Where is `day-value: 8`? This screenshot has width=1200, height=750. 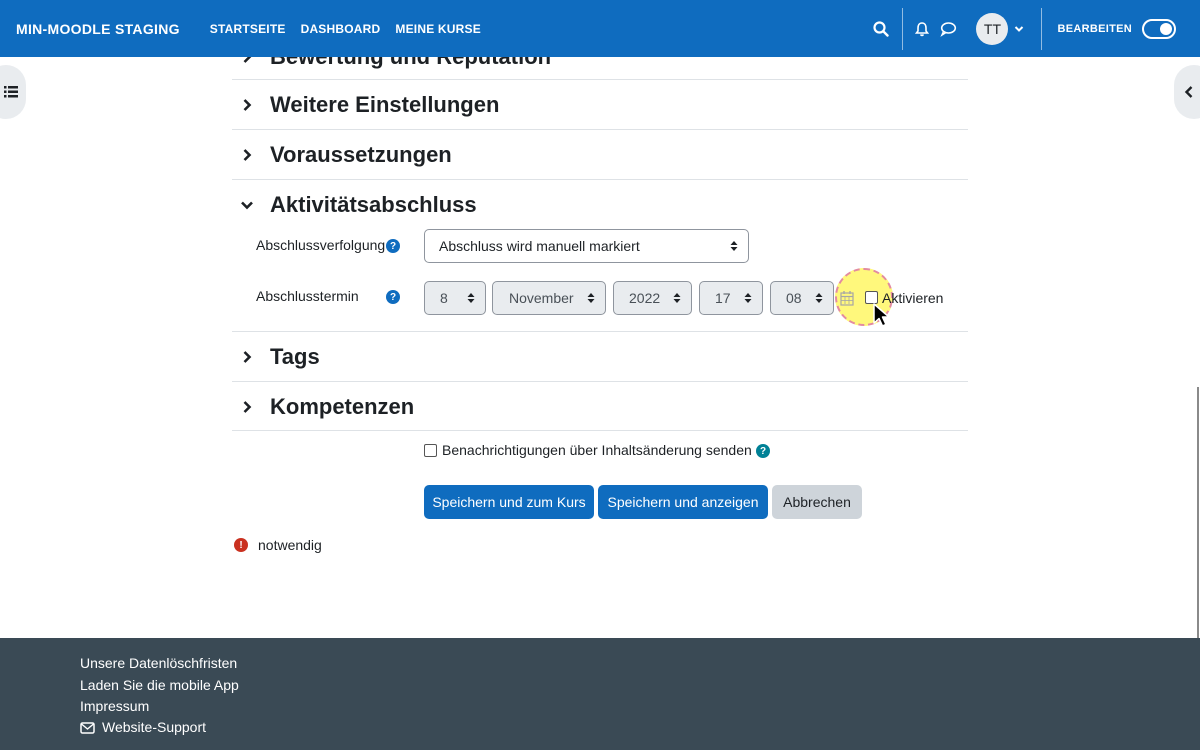 day-value: 8 is located at coordinates (444, 298).